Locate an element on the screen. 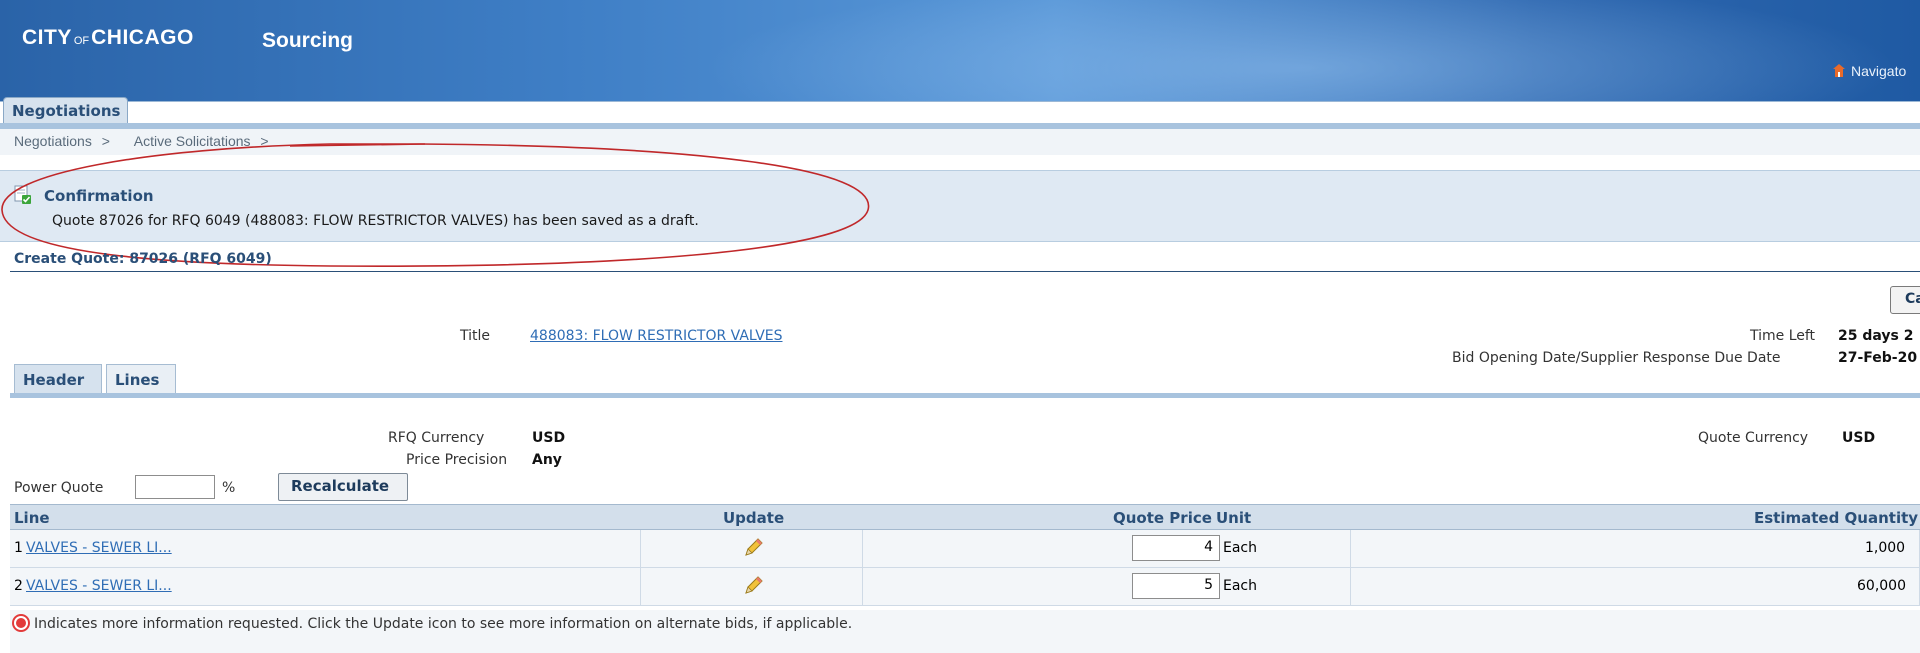 This screenshot has width=1920, height=653. column-update: Update is located at coordinates (754, 518).